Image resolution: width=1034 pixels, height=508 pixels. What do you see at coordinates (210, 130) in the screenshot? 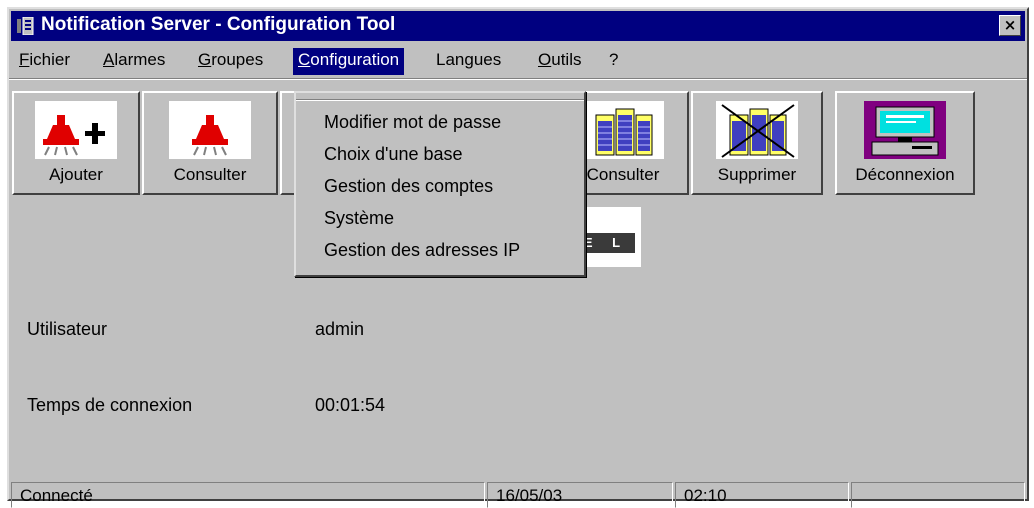
I see `alarm-icon` at bounding box center [210, 130].